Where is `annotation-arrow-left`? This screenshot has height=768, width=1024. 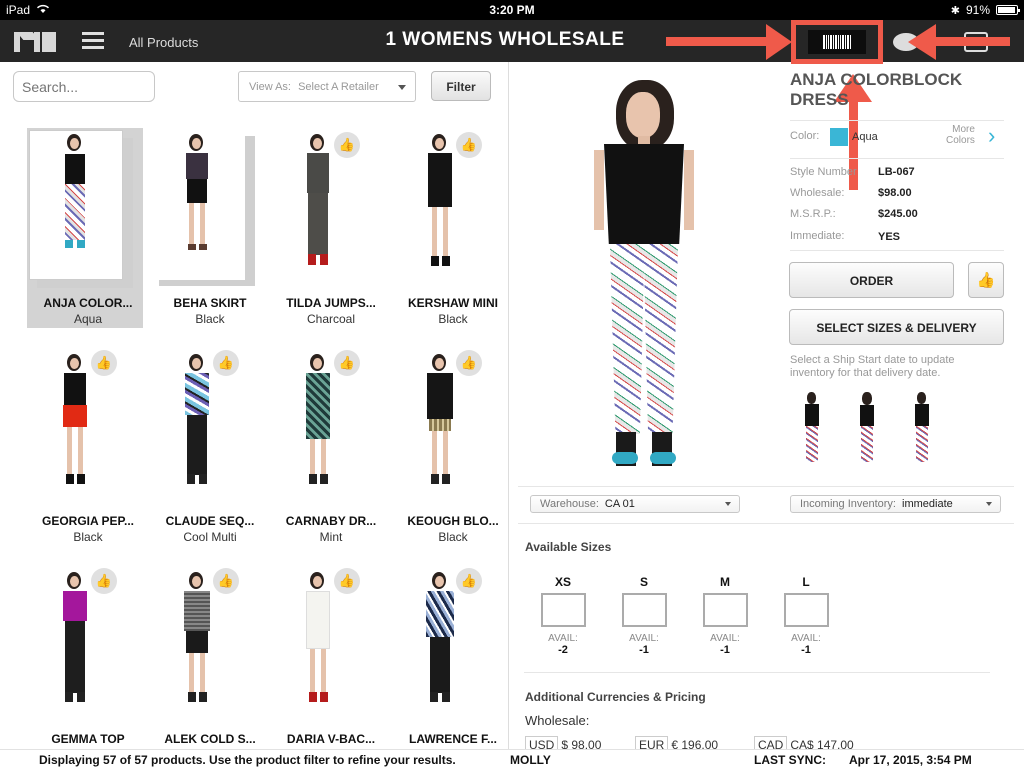
annotation-arrow-left is located at coordinates (717, 41).